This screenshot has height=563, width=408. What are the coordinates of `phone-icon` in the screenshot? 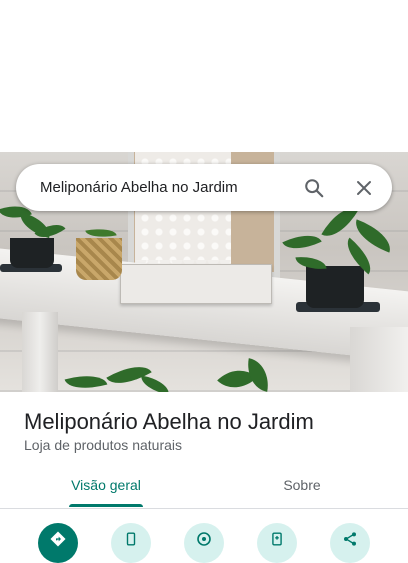 It's located at (131, 539).